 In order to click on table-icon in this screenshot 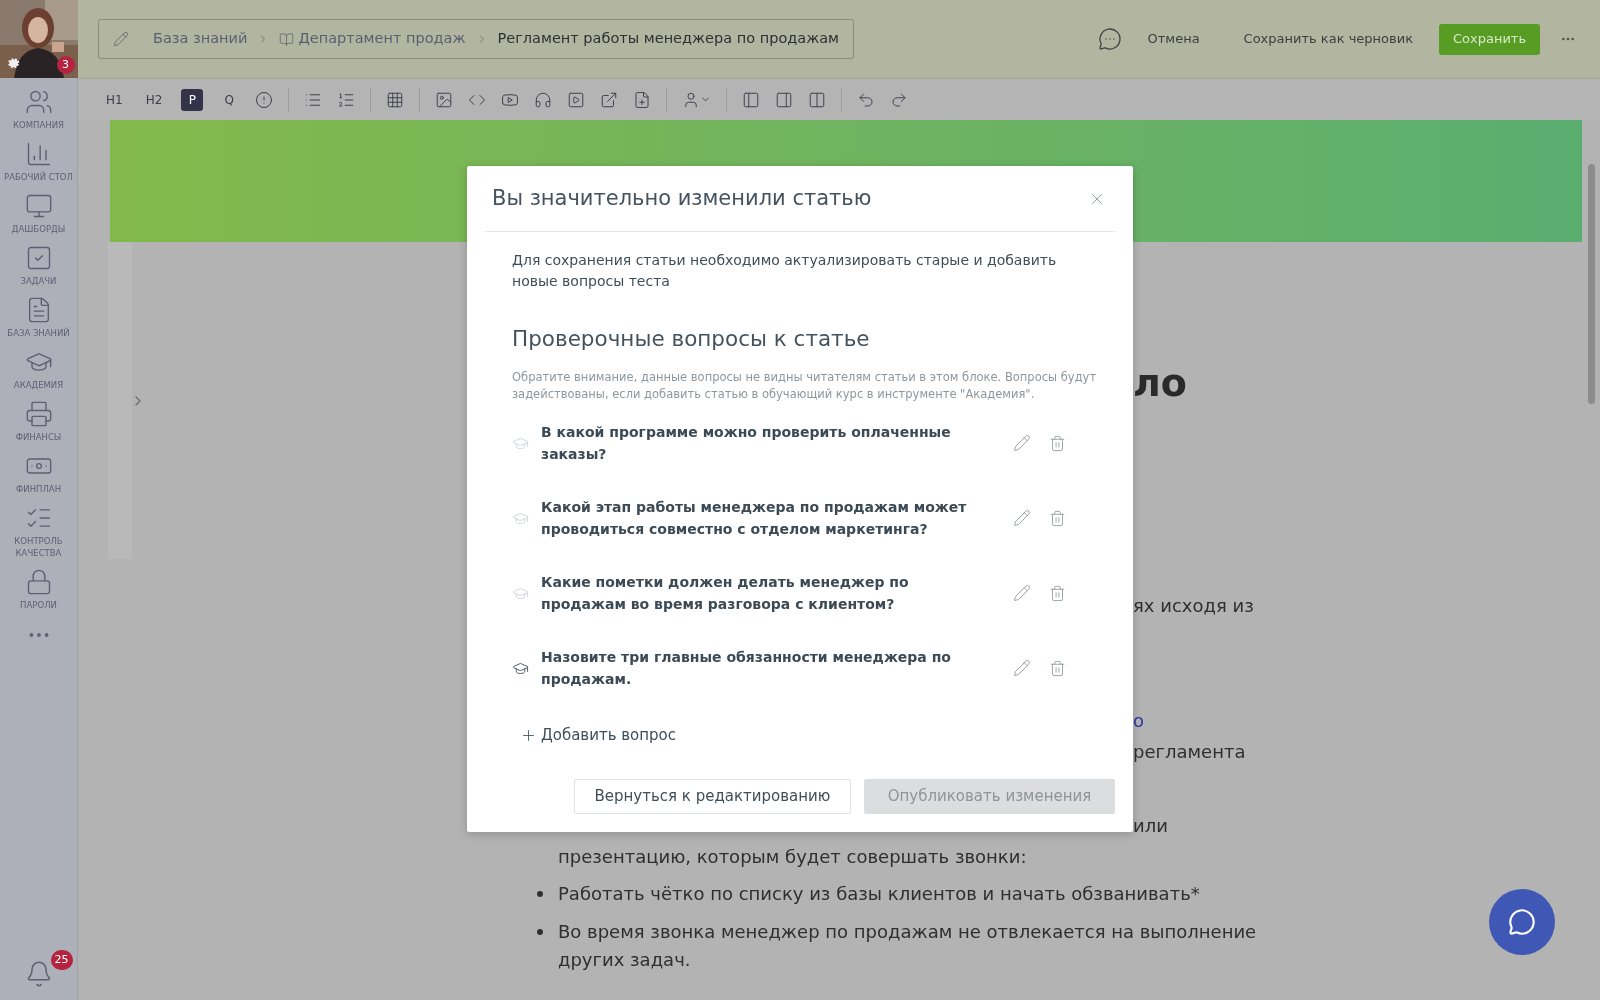, I will do `click(395, 99)`.